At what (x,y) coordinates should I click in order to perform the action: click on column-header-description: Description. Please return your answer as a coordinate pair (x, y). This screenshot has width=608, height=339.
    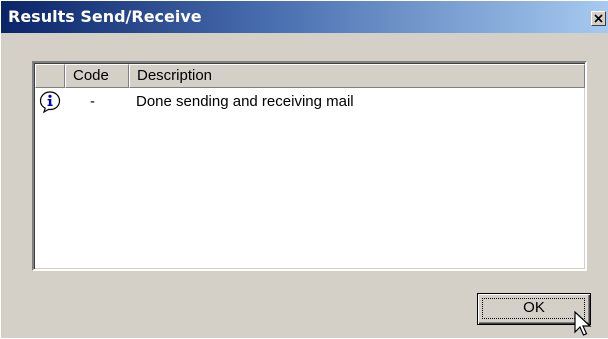
    Looking at the image, I should click on (357, 76).